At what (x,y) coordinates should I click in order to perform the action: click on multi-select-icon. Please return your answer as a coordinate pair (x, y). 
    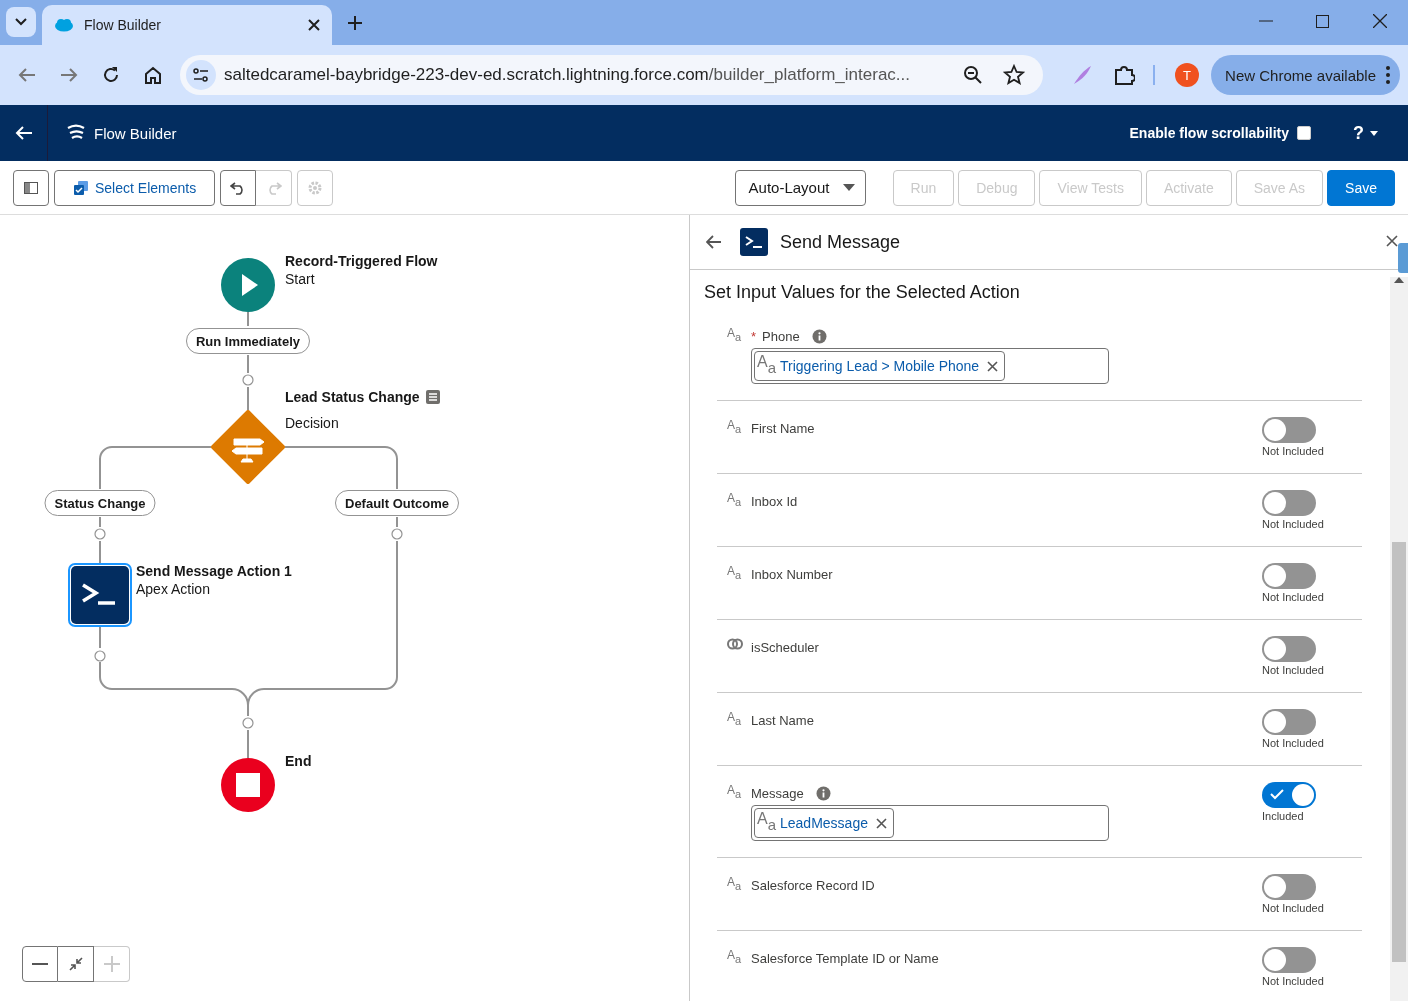
    Looking at the image, I should click on (81, 187).